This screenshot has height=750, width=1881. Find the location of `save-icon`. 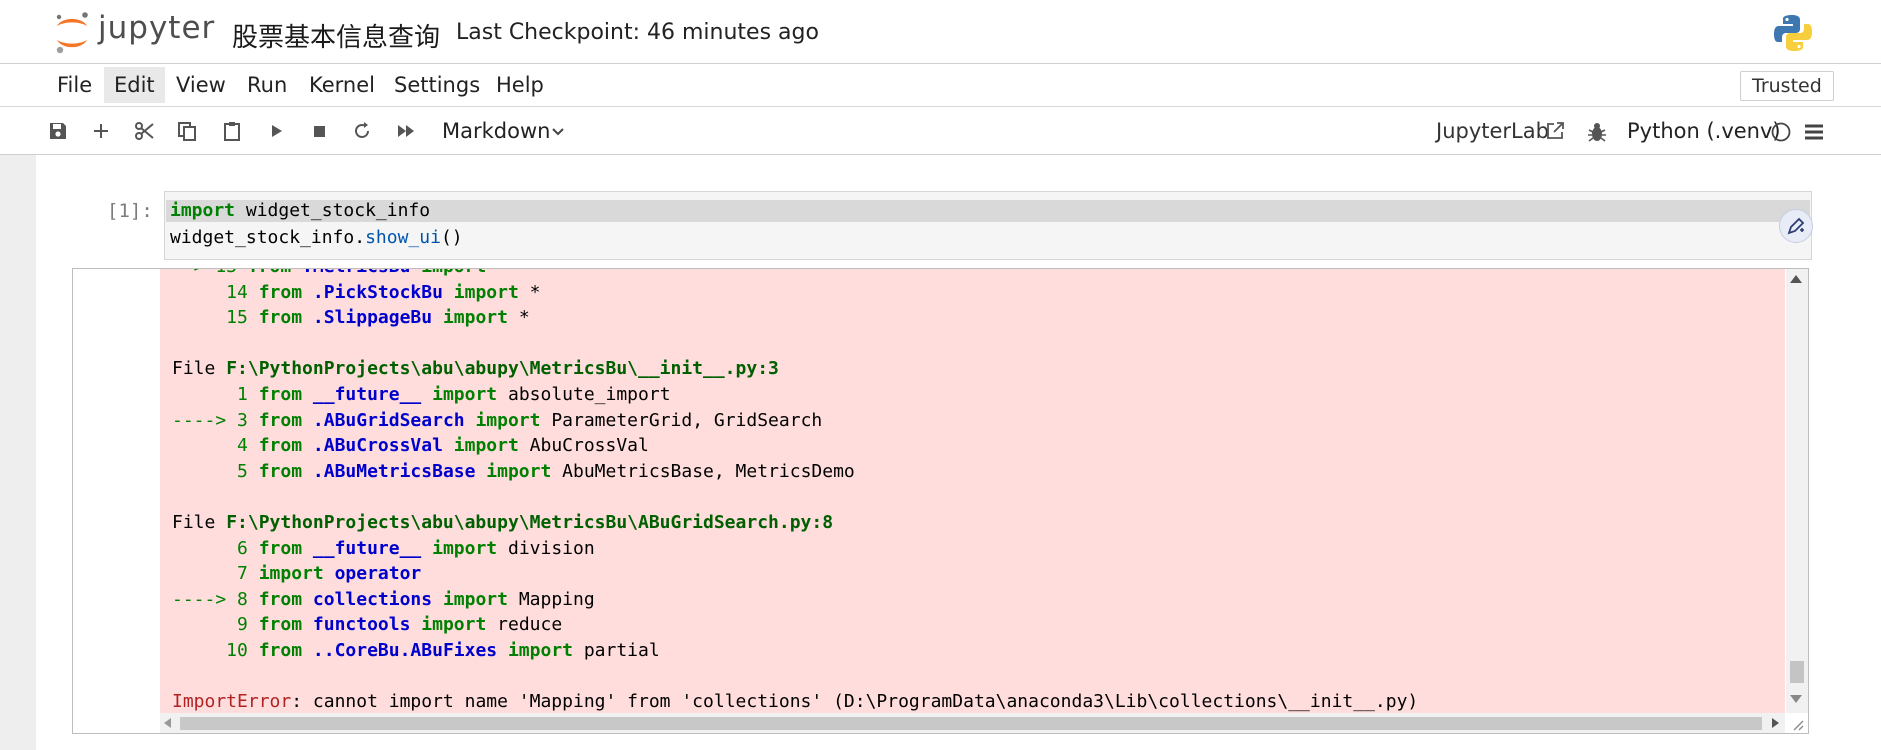

save-icon is located at coordinates (58, 131).